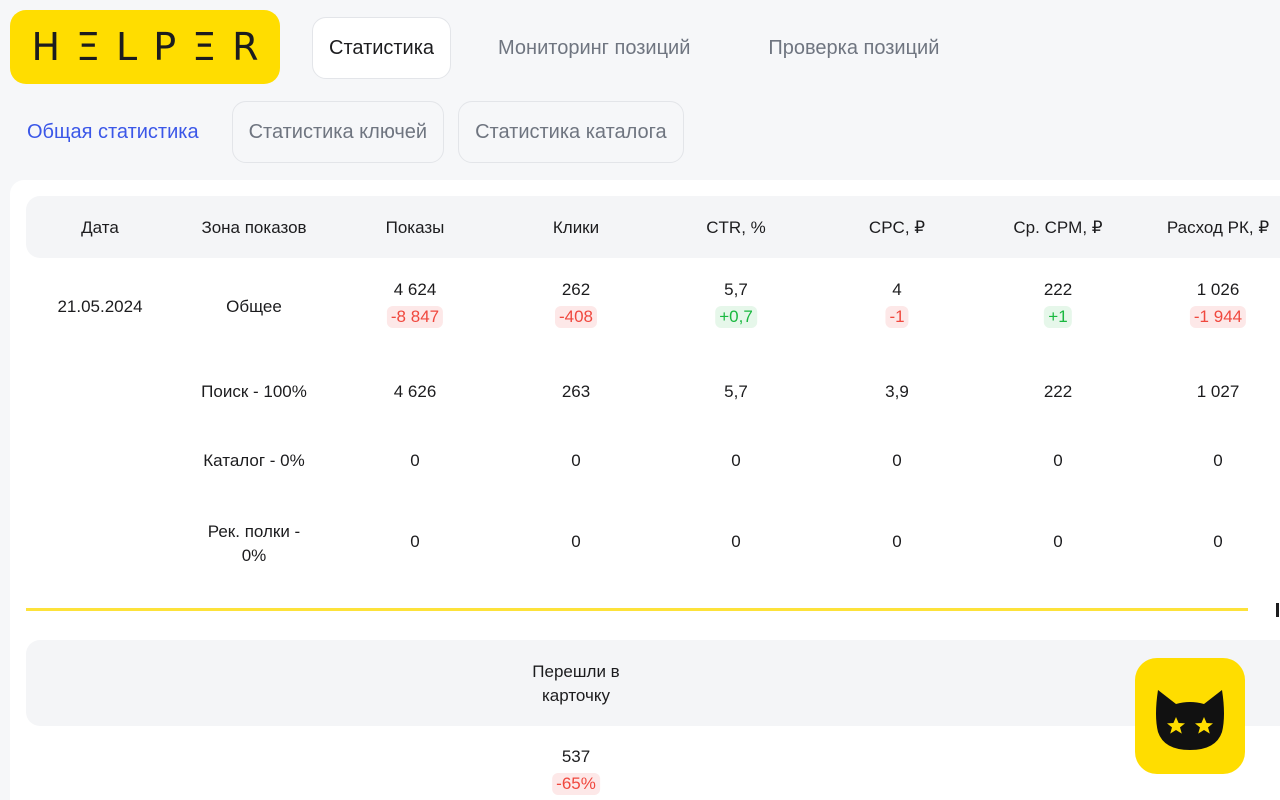 This screenshot has height=800, width=1280. Describe the element at coordinates (415, 228) in the screenshot. I see `header-impressions: Показы` at that location.